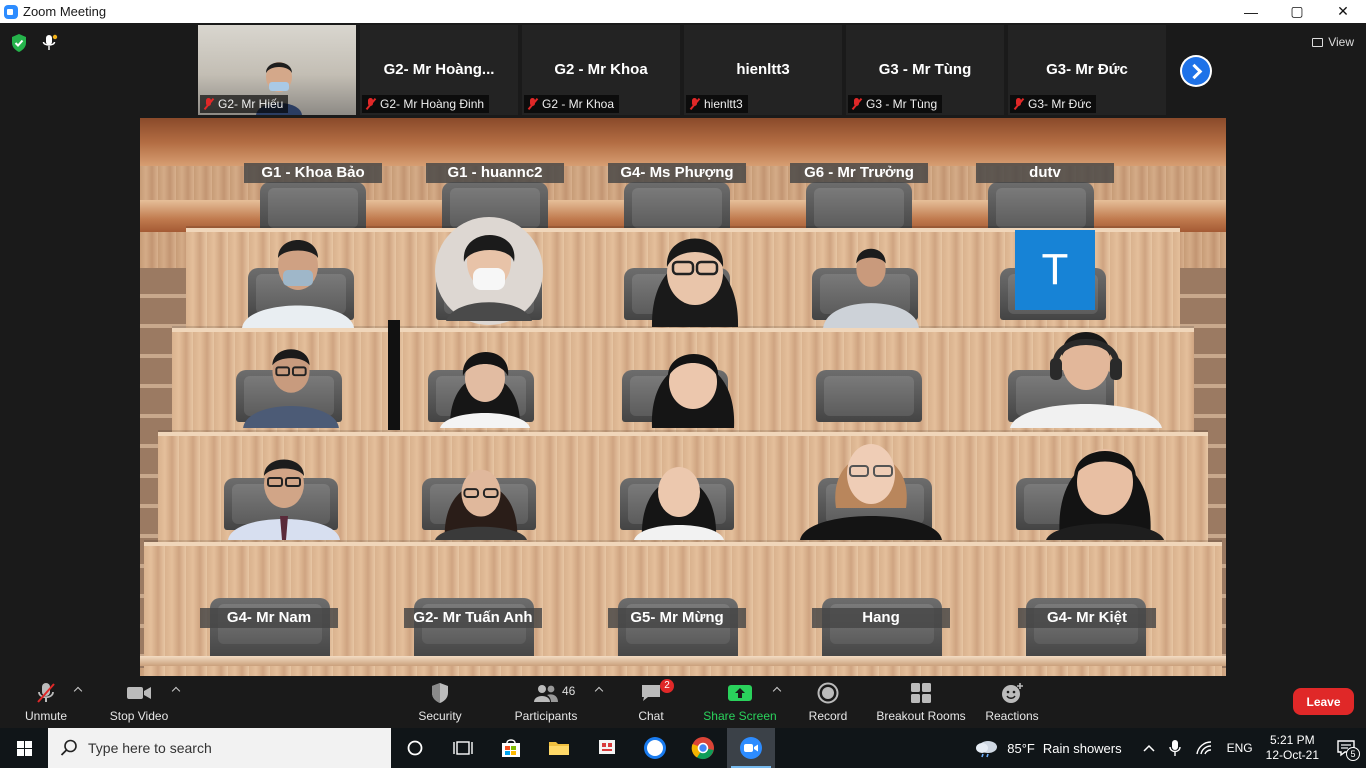 The height and width of the screenshot is (768, 1366). Describe the element at coordinates (440, 703) in the screenshot. I see `security-button: Security` at that location.